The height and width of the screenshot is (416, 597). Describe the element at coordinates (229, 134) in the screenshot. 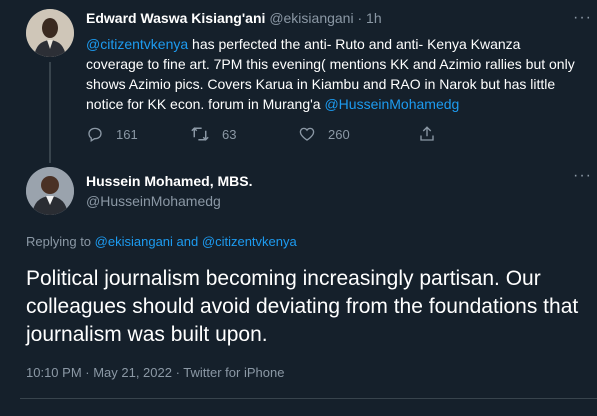

I see `retweet-count: 63` at that location.